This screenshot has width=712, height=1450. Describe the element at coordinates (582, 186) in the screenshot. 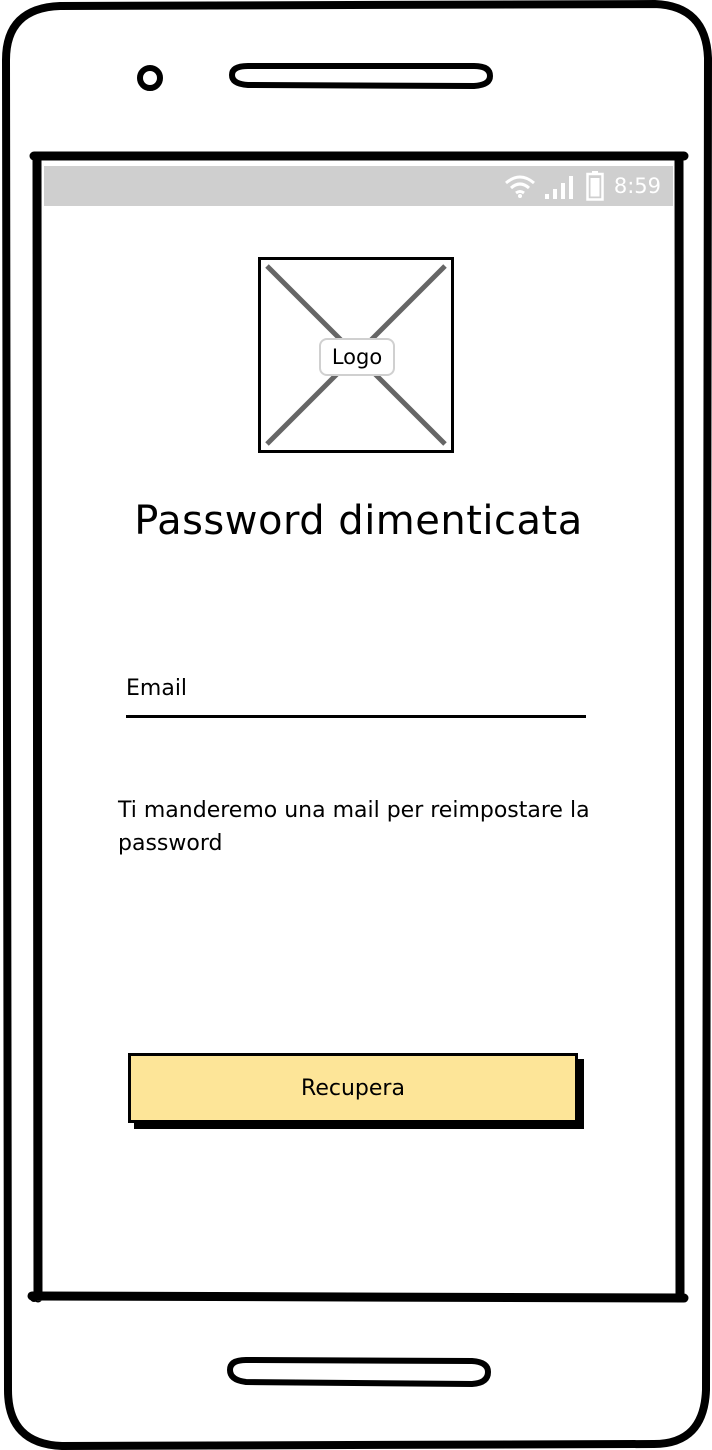

I see `status-icons: 8:59` at that location.